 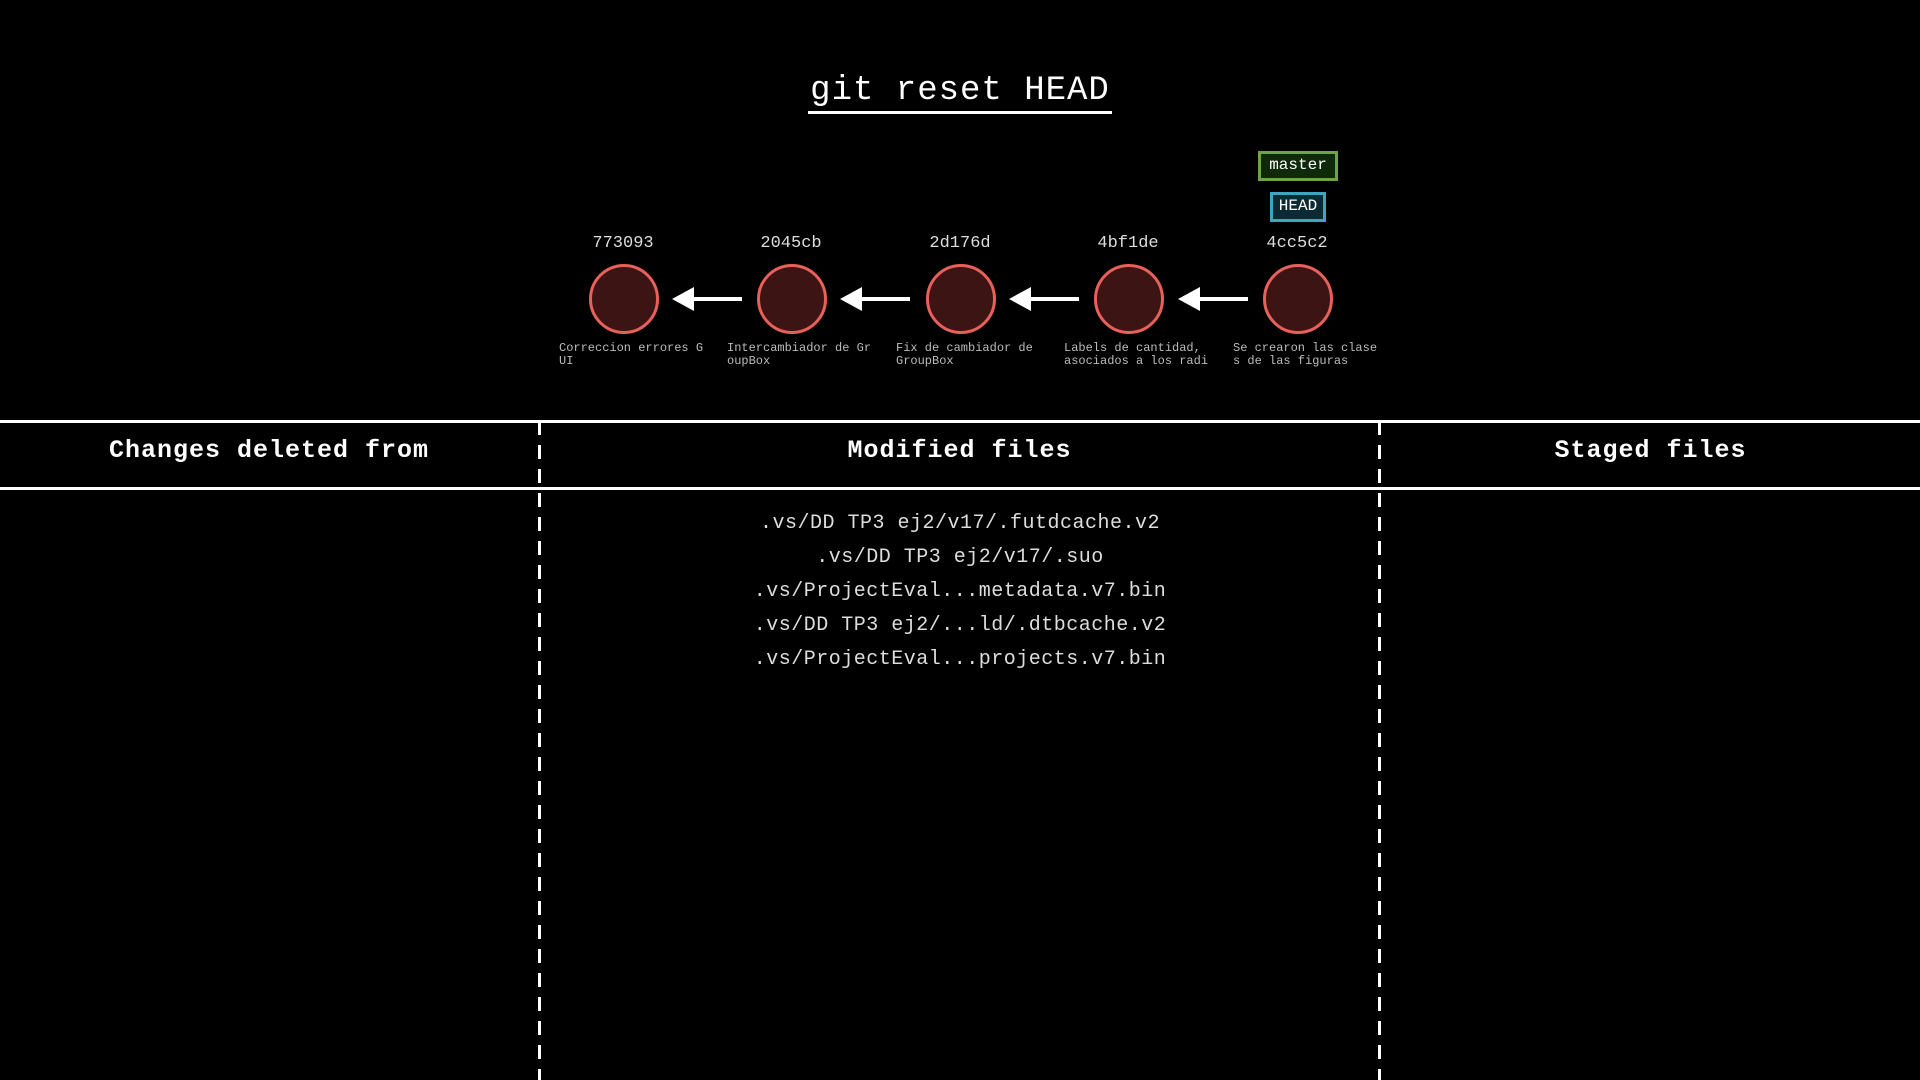 I want to click on list-item: .vs/ProjectEval...projects.v7.bin, so click(x=960, y=660).